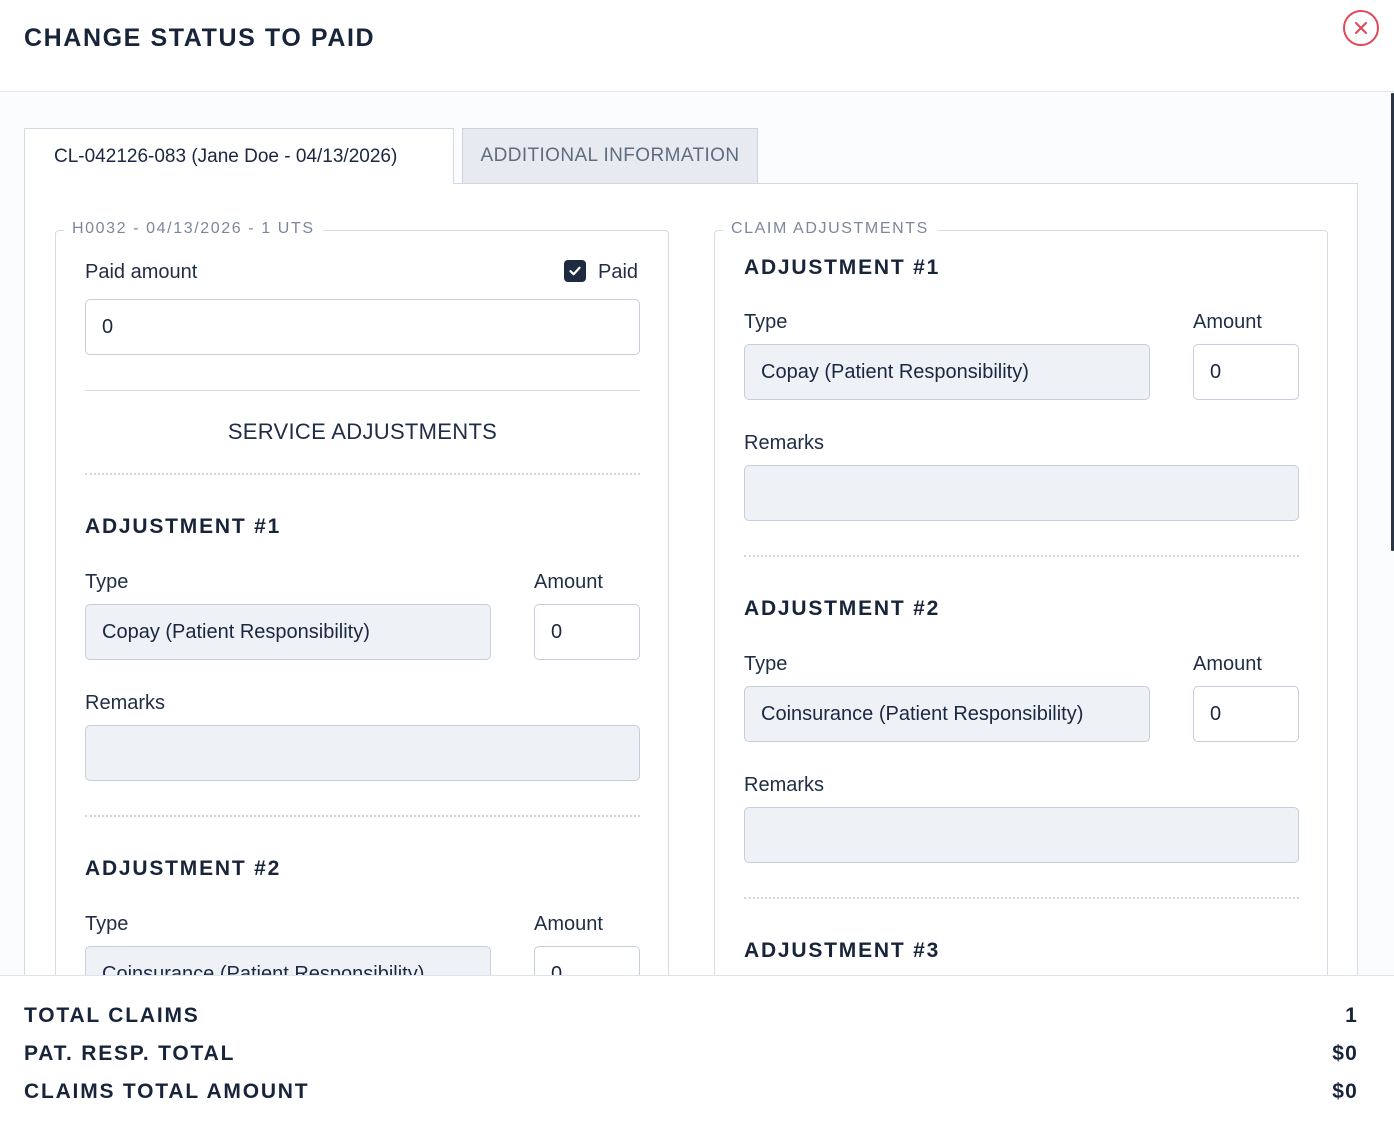  What do you see at coordinates (842, 950) in the screenshot?
I see `claim-adjustment-3-title: ADJUSTMENT #3` at bounding box center [842, 950].